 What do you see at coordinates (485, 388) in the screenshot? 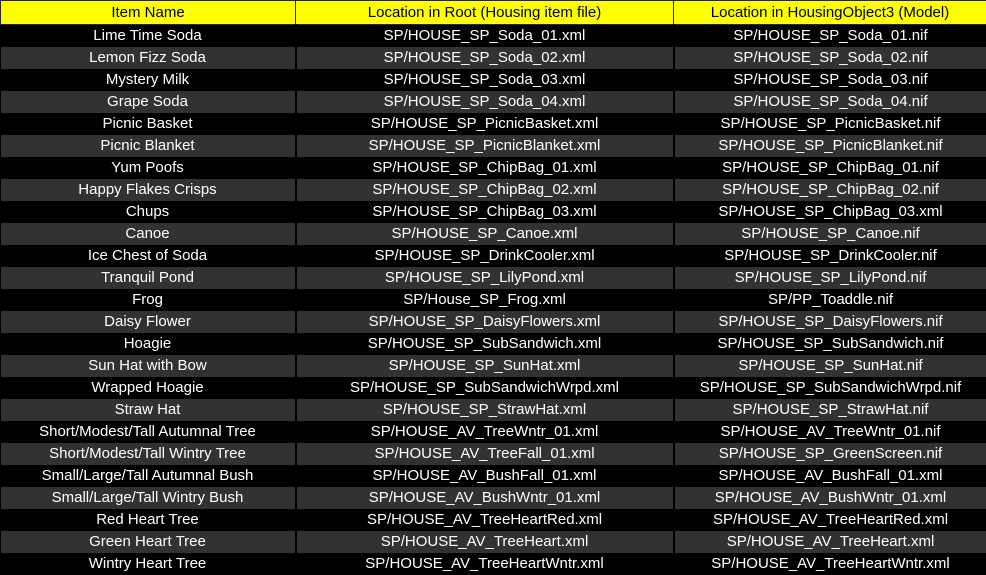
I see `cell-location-root: SP/HOUSE_SP_SubSandwichWrpd.xml` at bounding box center [485, 388].